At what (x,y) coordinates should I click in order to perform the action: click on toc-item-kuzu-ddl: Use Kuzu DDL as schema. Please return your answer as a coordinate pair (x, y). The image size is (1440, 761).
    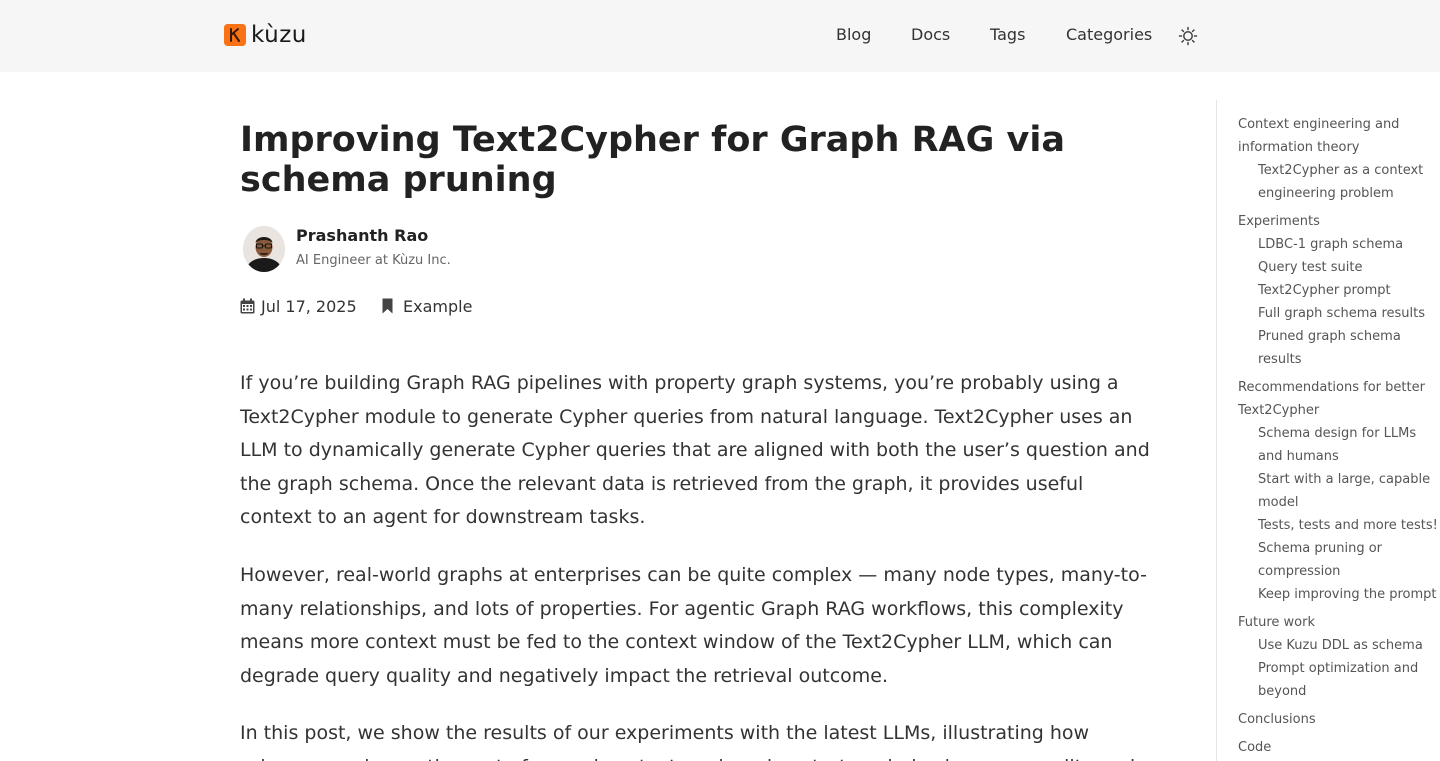
    Looking at the image, I should click on (1340, 645).